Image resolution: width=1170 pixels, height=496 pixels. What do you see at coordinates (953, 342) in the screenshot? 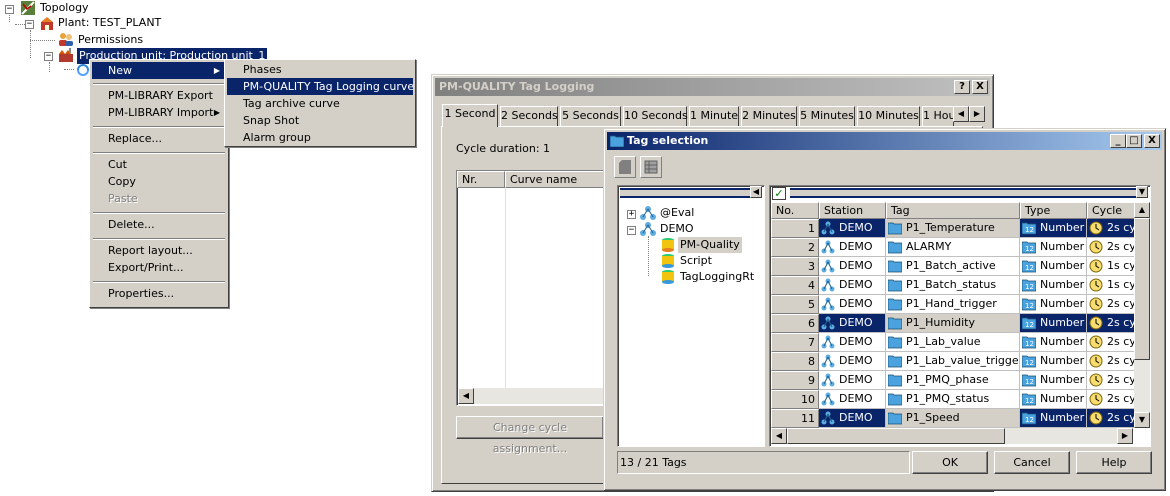
I see `cell-tag: P1_Lab_value` at bounding box center [953, 342].